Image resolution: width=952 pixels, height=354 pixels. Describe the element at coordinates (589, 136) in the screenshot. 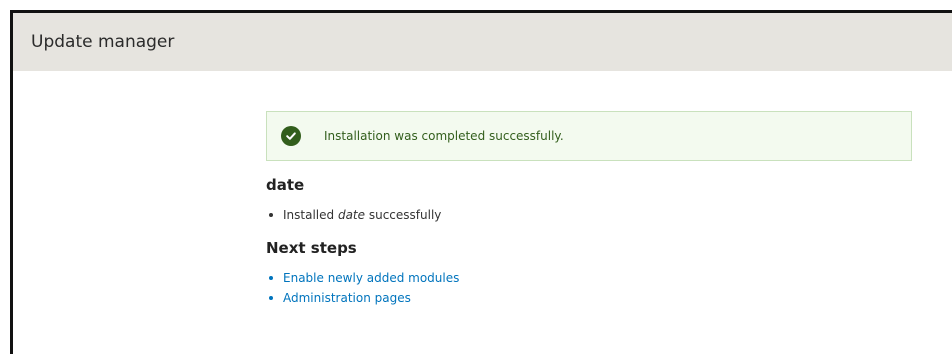

I see `status-message: Installation was completed successfully.` at that location.